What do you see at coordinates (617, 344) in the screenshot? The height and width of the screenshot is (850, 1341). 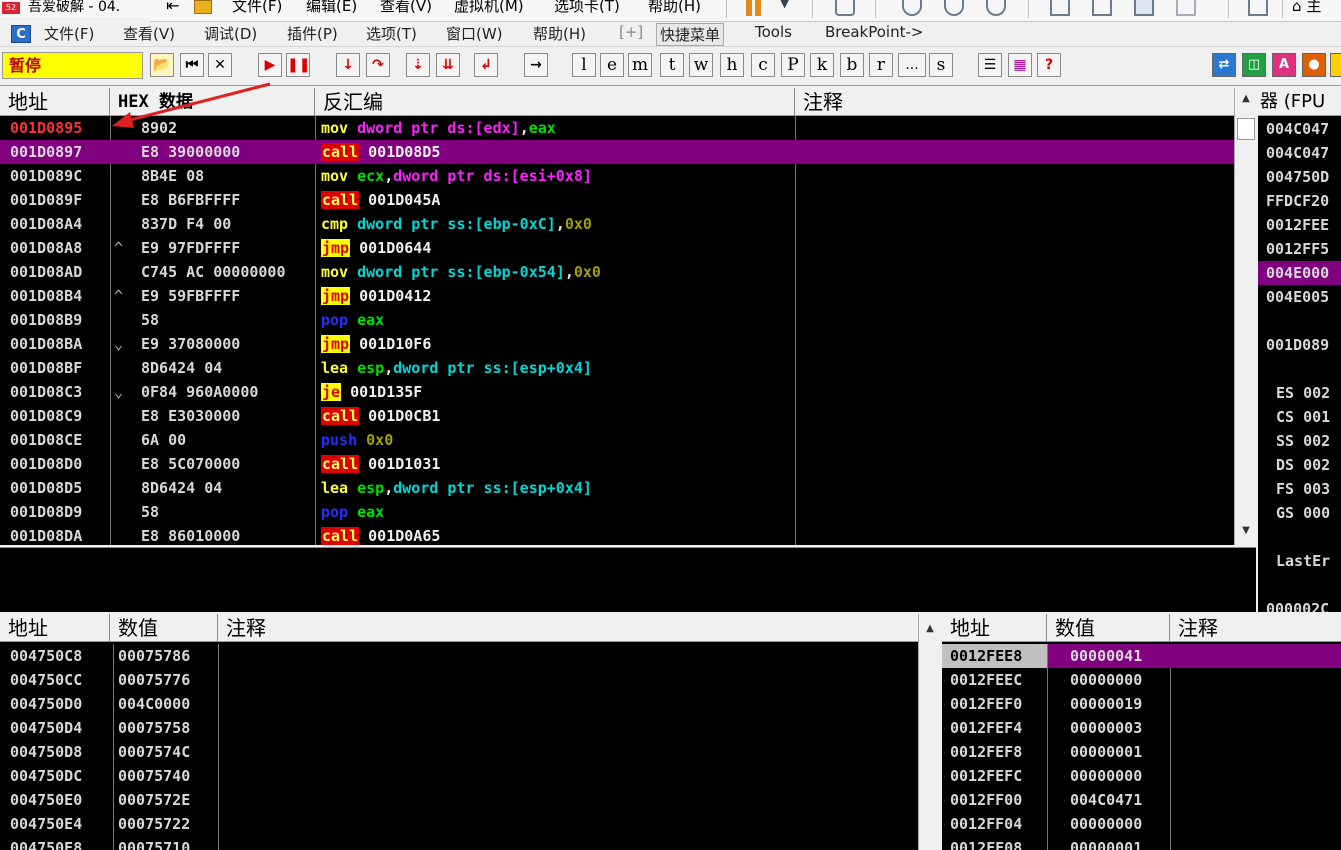 I see `disasm-row: 001D08BA ⌄ E9 37080000 jmp 001D10F6` at bounding box center [617, 344].